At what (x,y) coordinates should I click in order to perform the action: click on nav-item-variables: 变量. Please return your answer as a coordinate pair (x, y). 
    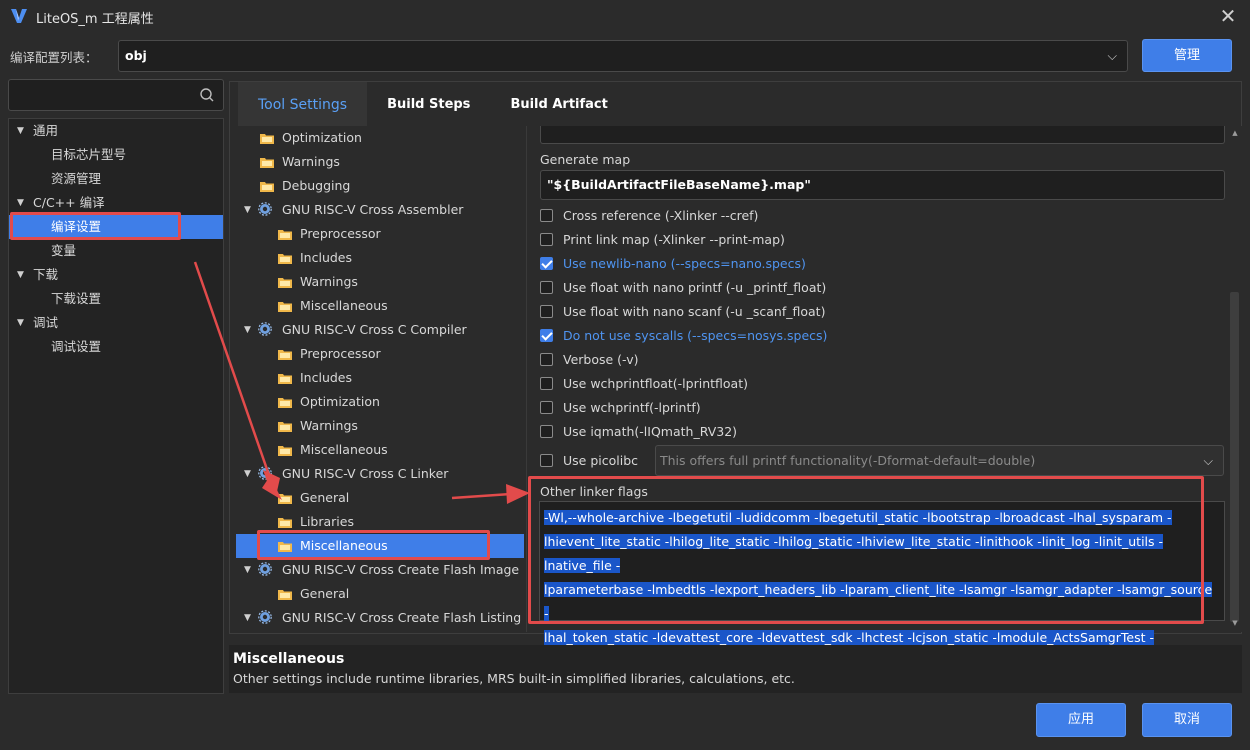
    Looking at the image, I should click on (116, 251).